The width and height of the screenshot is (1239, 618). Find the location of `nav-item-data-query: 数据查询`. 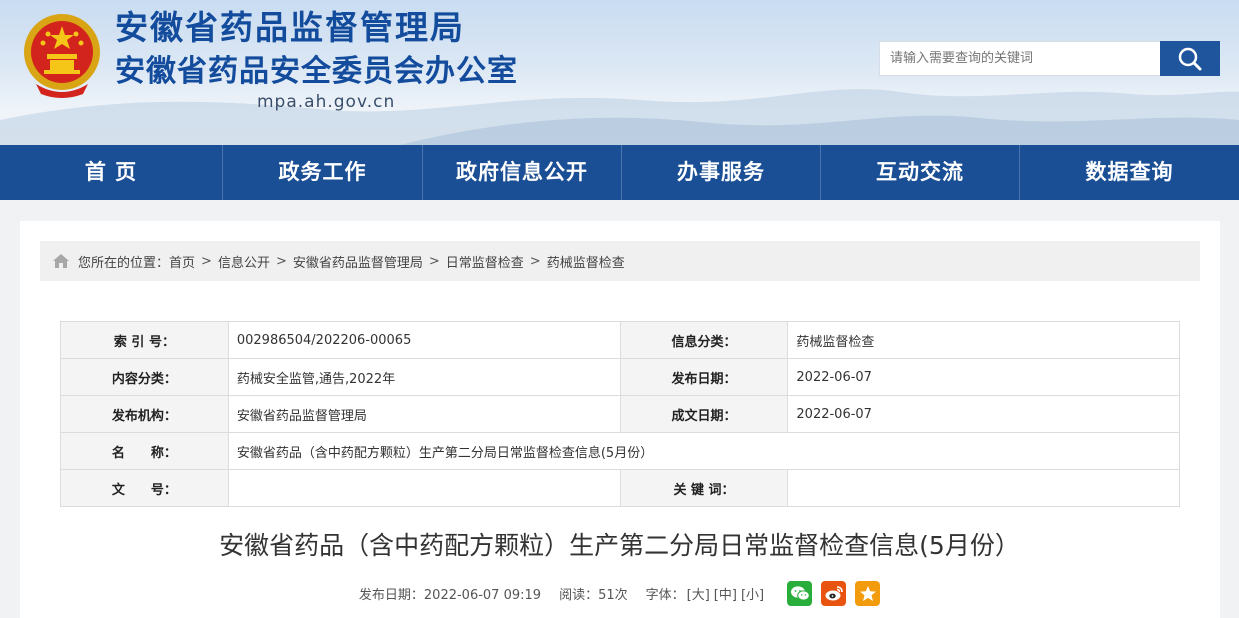

nav-item-data-query: 数据查询 is located at coordinates (1129, 172).